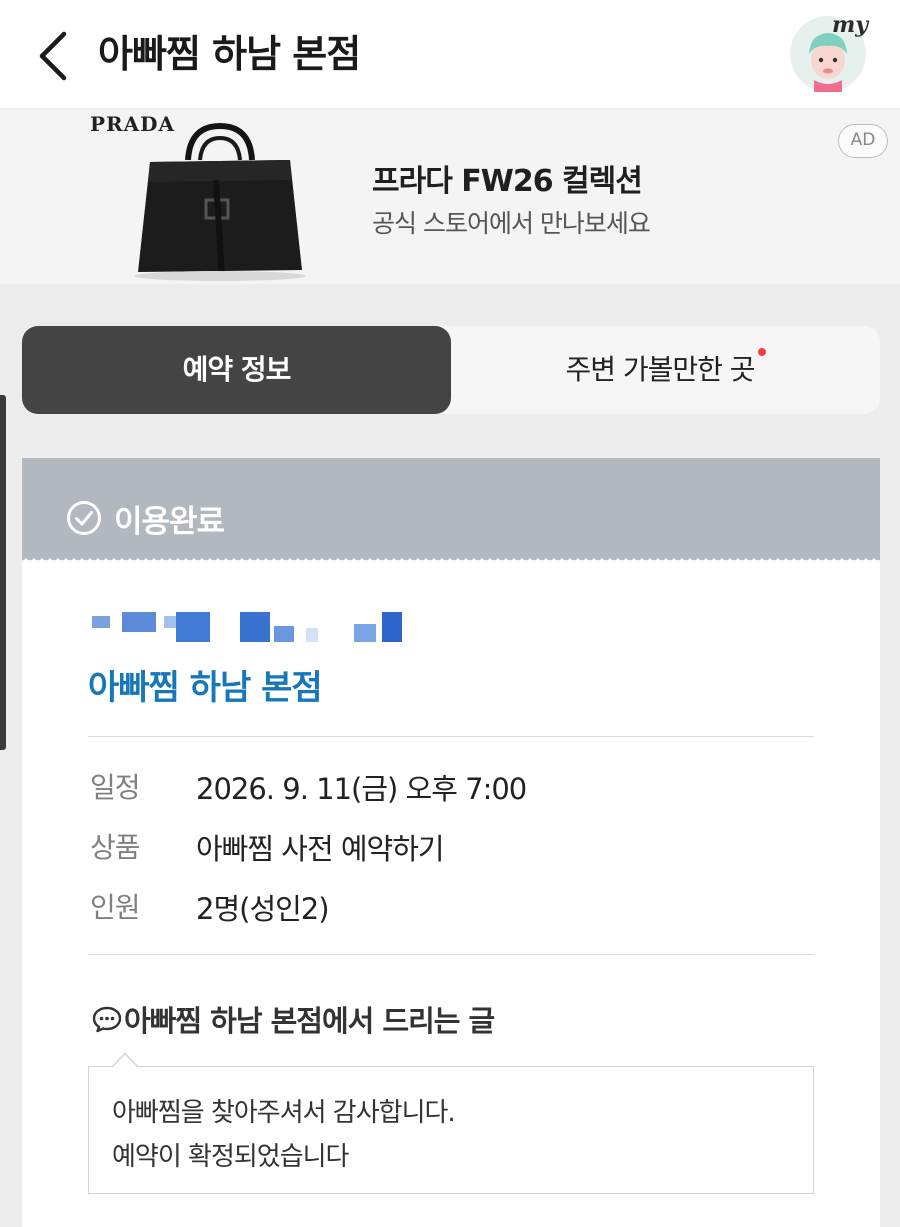  I want to click on status-banner: 이용완료, so click(451, 509).